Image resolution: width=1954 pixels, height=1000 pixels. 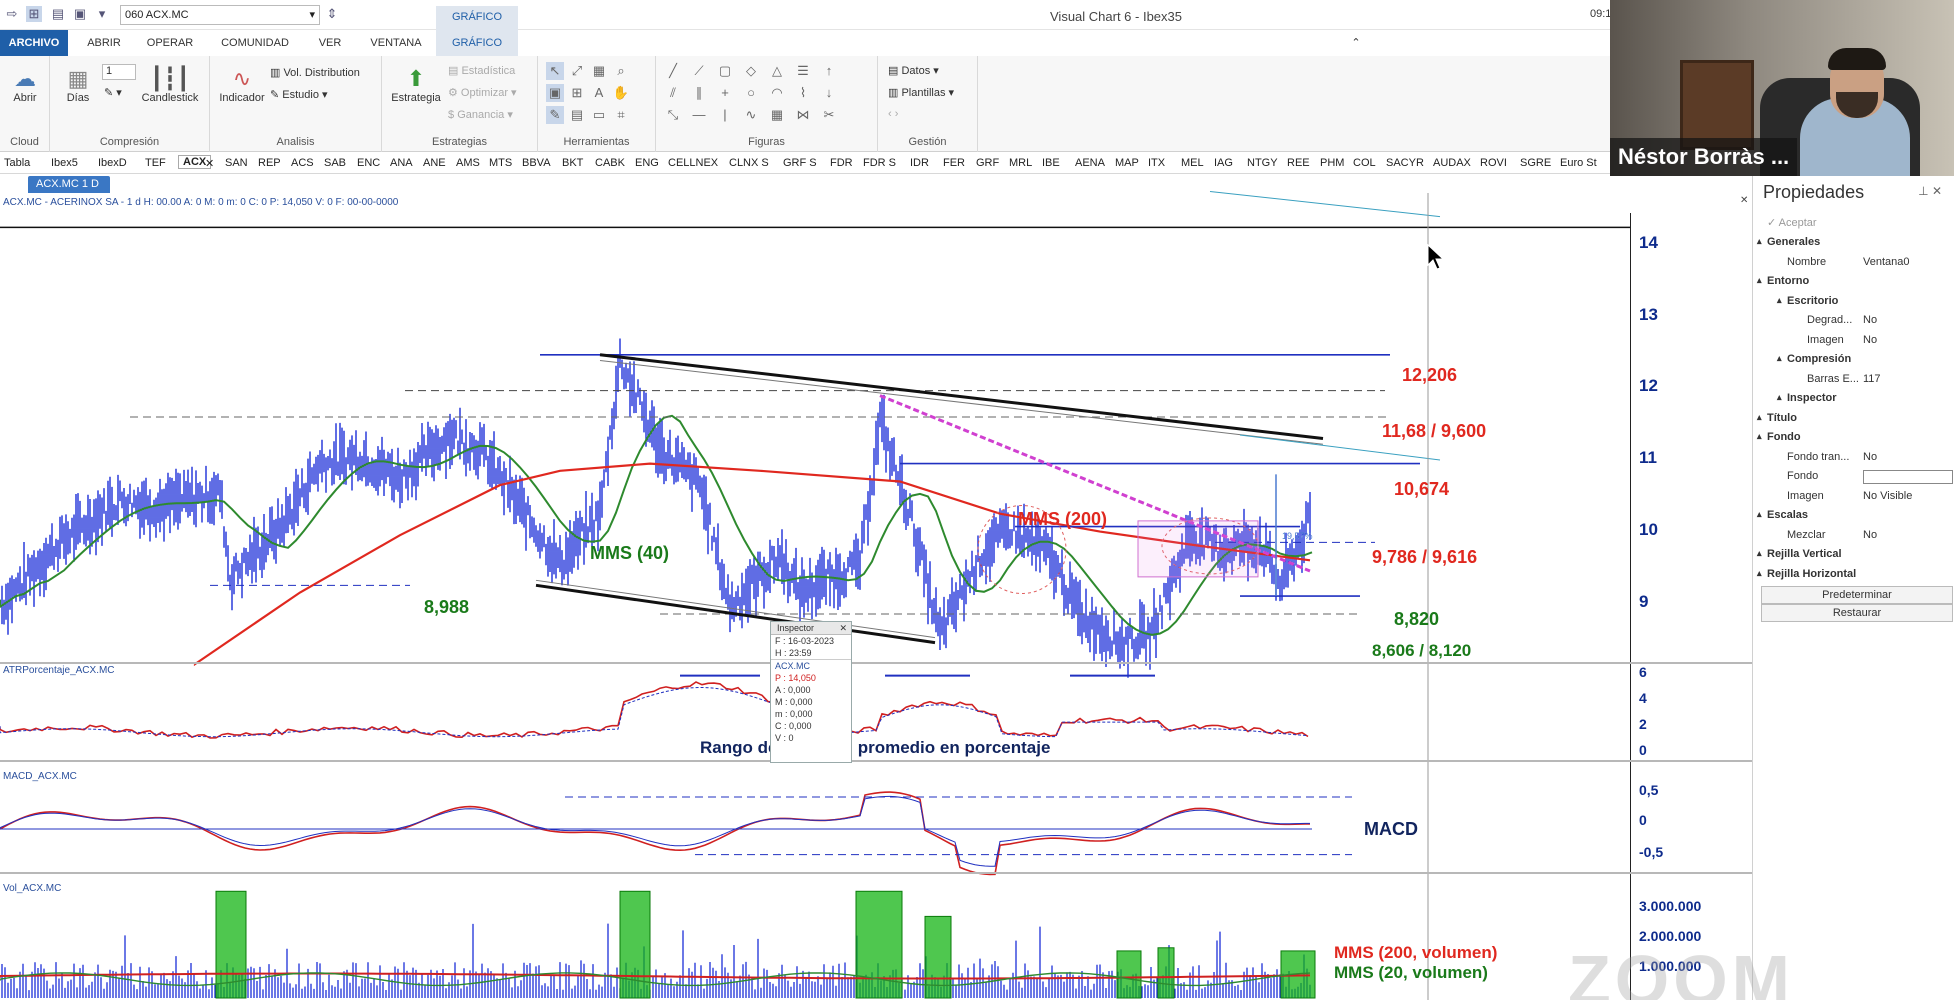 I want to click on abrir-cloud-button: ☁ Abrir, so click(x=25, y=85).